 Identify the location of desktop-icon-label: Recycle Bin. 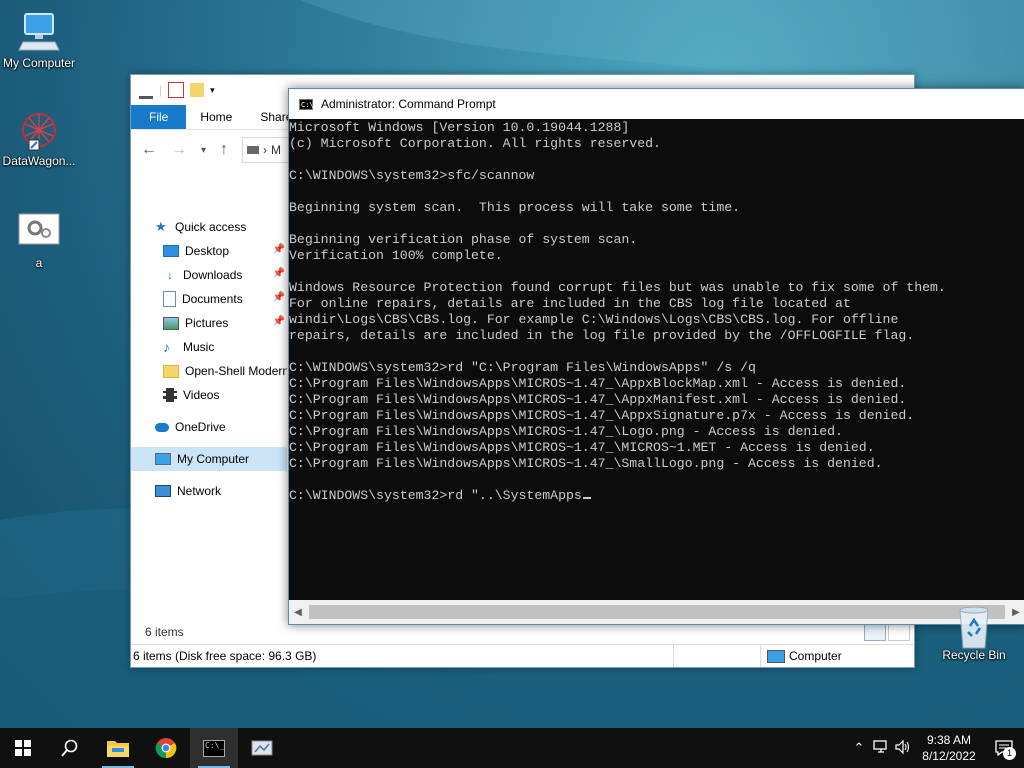
(974, 655).